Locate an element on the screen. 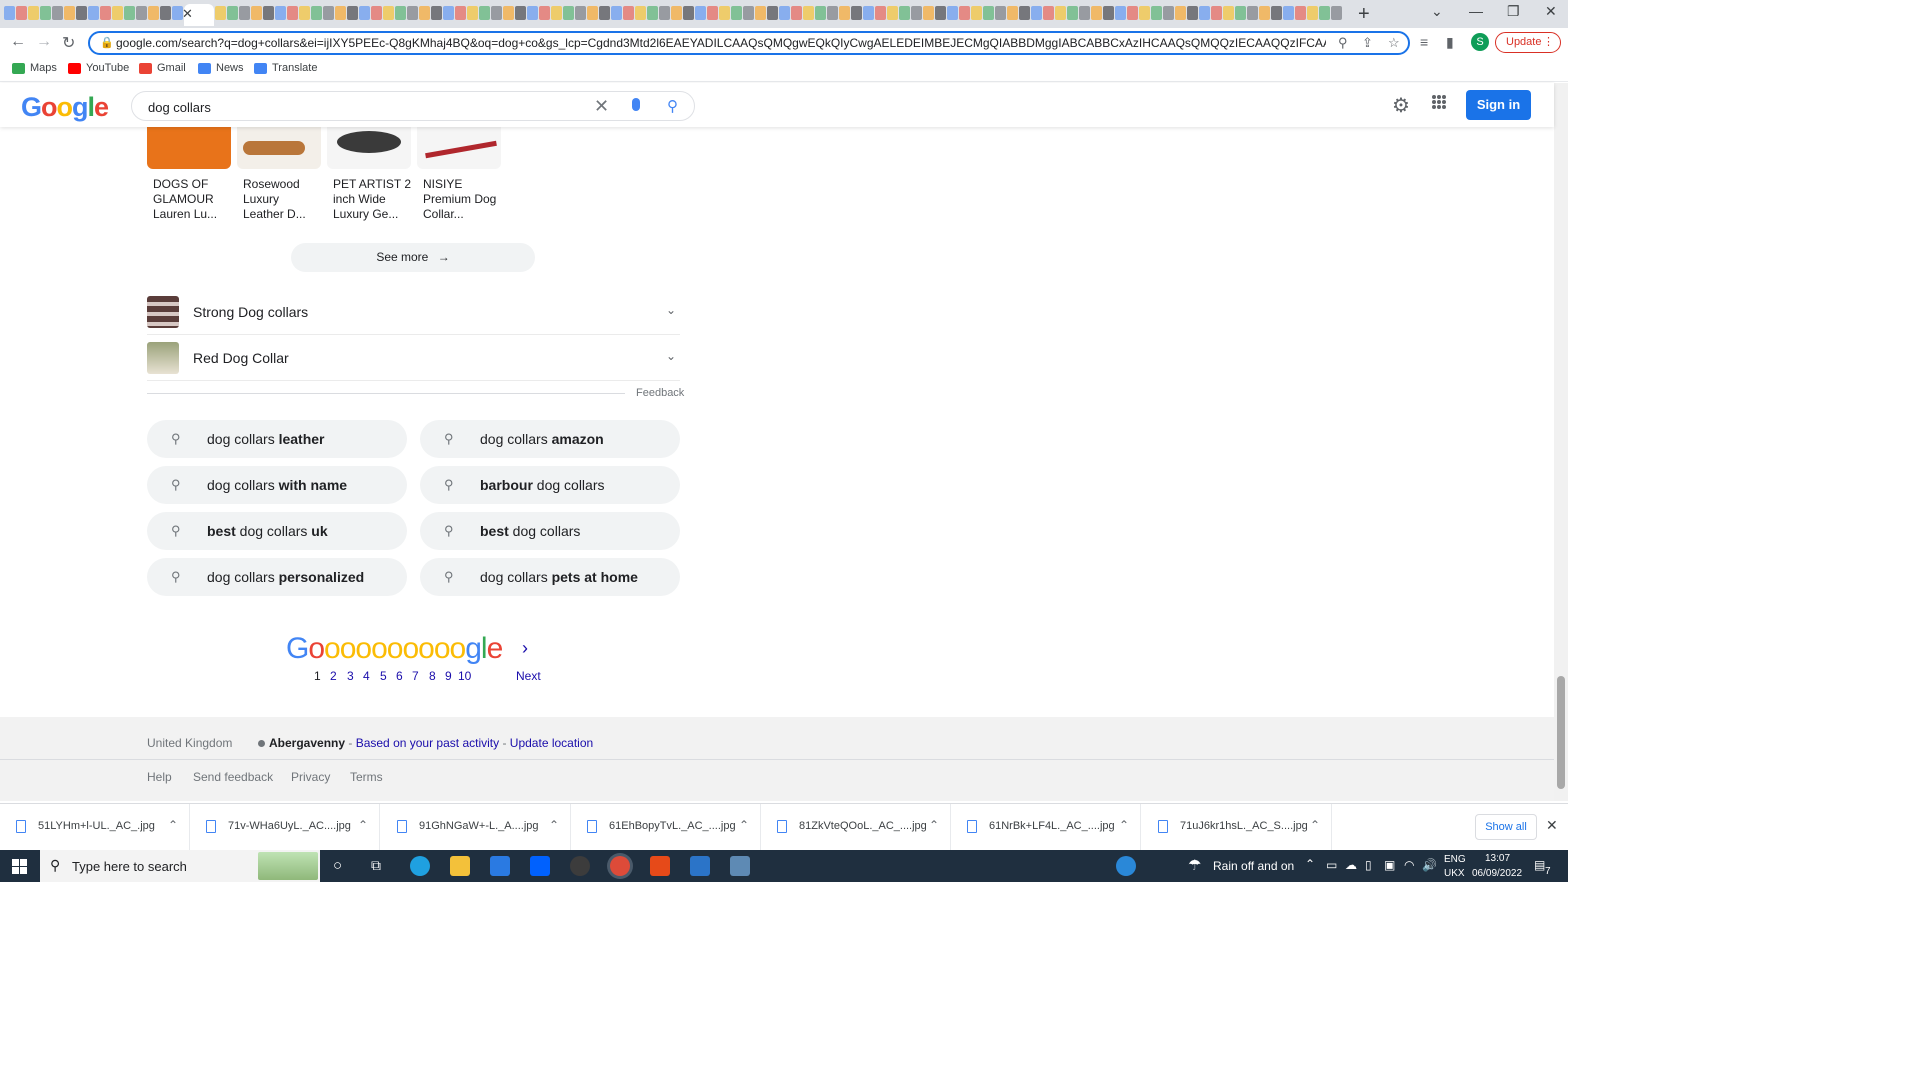 This screenshot has height=1080, width=1920. back-icon: ← is located at coordinates (18, 42).